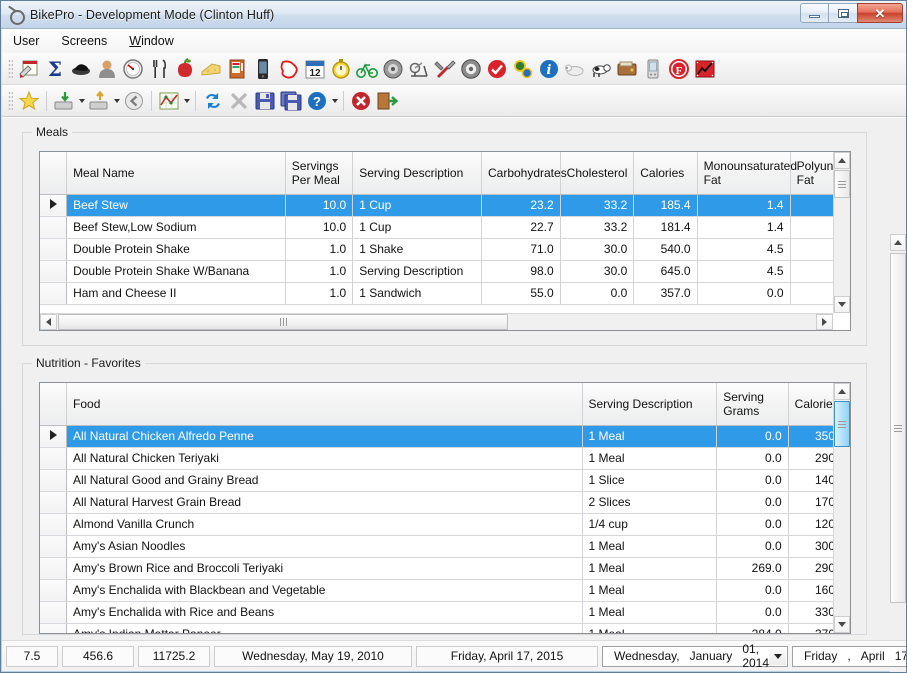  Describe the element at coordinates (647, 656) in the screenshot. I see `date-picker-from-weekday: Wednesday,` at that location.